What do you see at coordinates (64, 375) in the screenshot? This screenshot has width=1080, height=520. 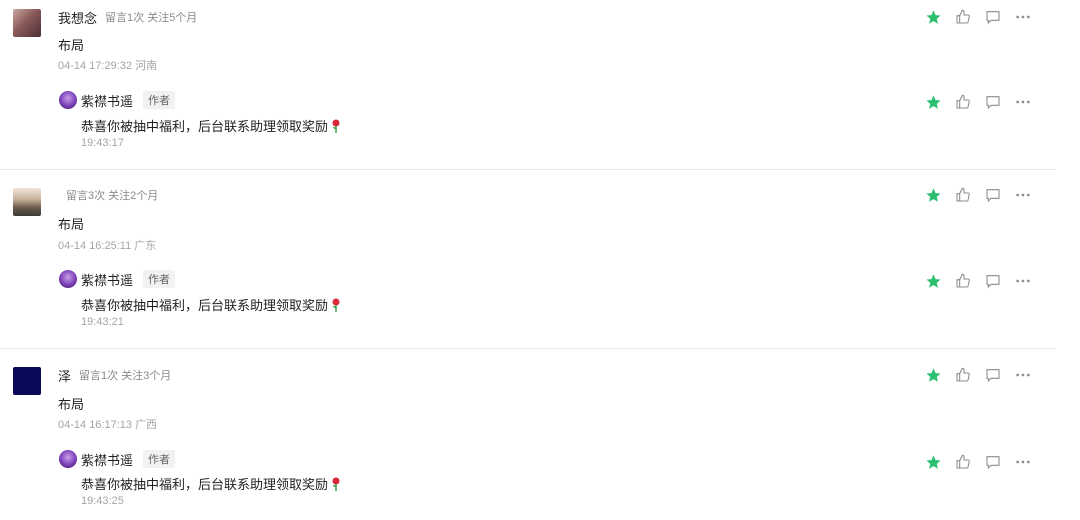 I see `nickname: 泽` at bounding box center [64, 375].